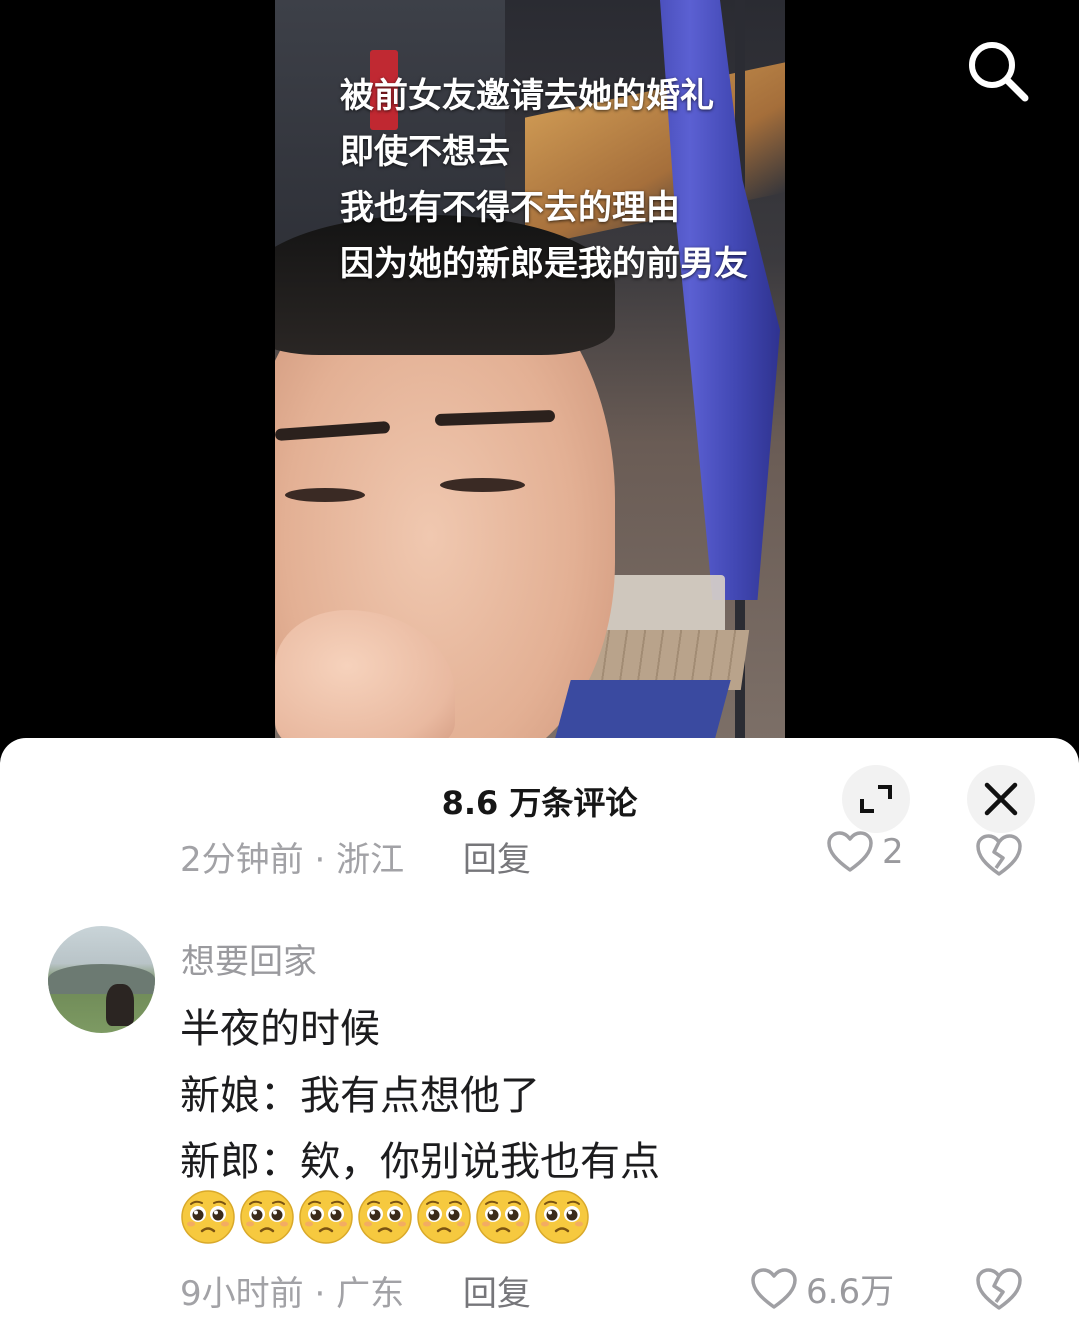  I want to click on comment-username: 想要回家, so click(249, 958).